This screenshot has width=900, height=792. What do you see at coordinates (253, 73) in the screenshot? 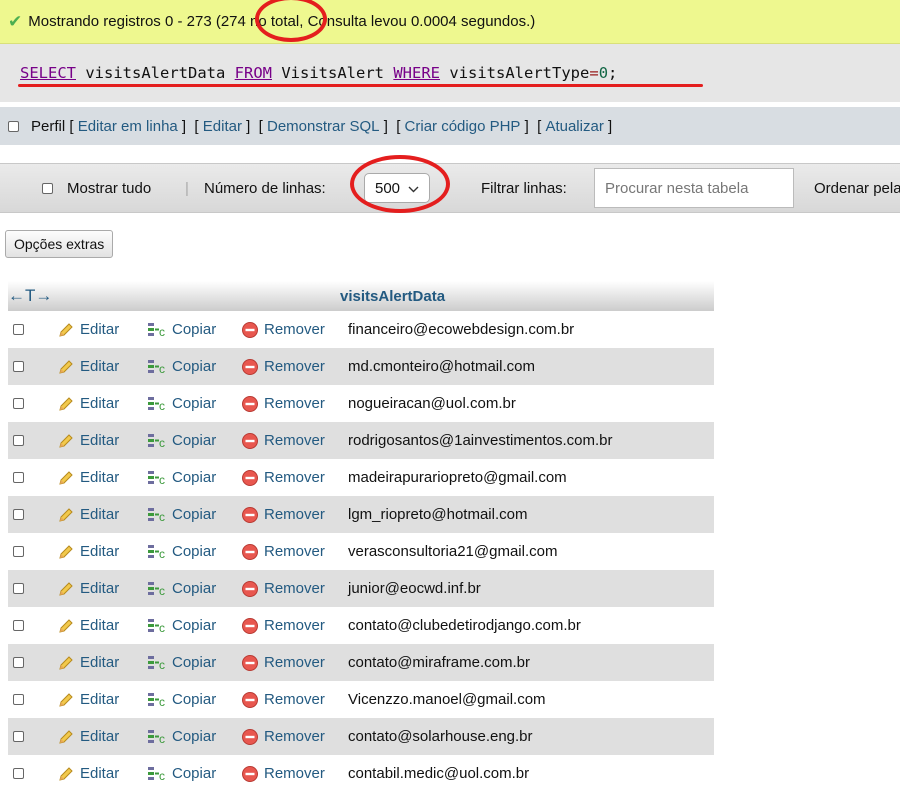
I see `sql-from-keyword: FROM` at bounding box center [253, 73].